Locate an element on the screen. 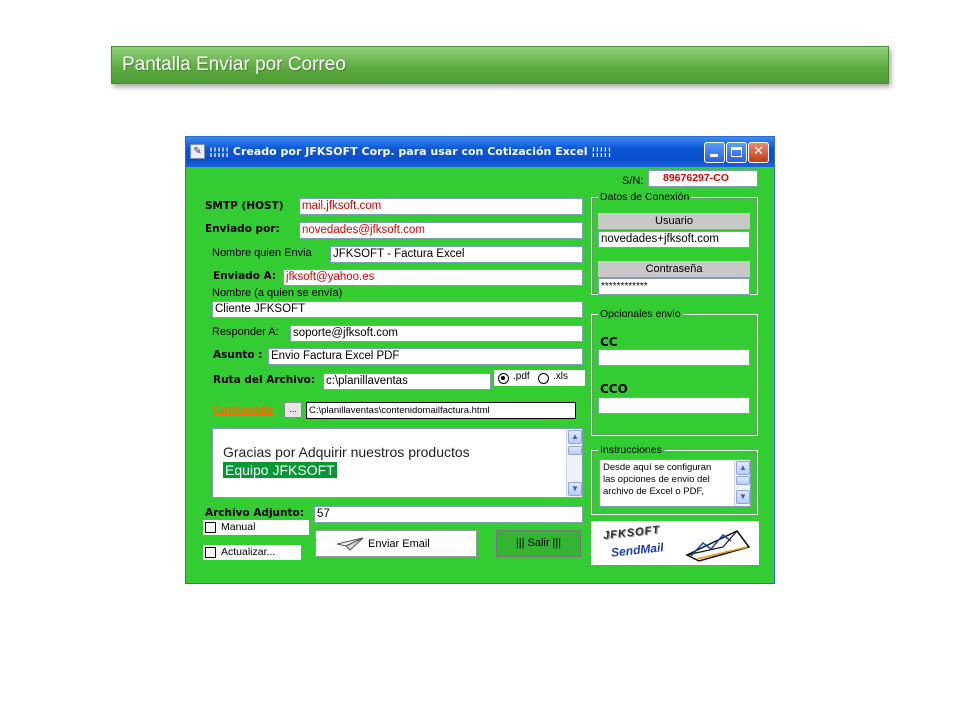 Image resolution: width=960 pixels, height=720 pixels. enviado-por-field: novedades@jfksoft.com is located at coordinates (441, 230).